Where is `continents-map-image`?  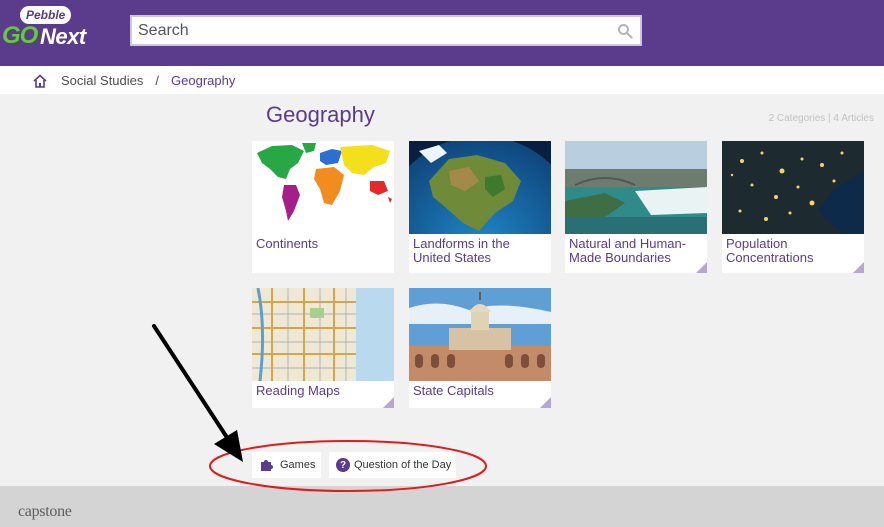
continents-map-image is located at coordinates (323, 187).